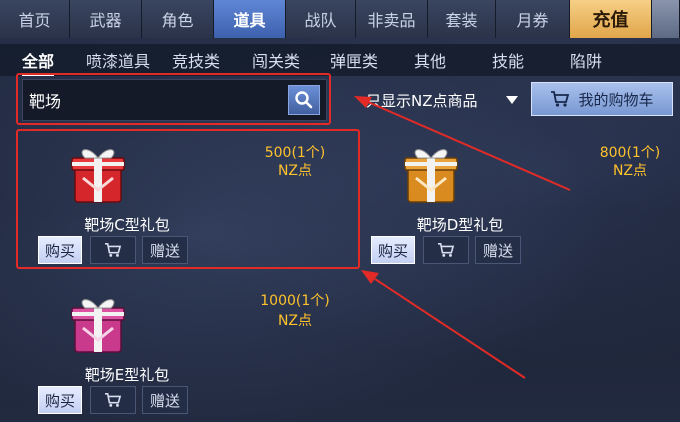 This screenshot has width=680, height=422. I want to click on annotation-arrow-search, so click(469, 146).